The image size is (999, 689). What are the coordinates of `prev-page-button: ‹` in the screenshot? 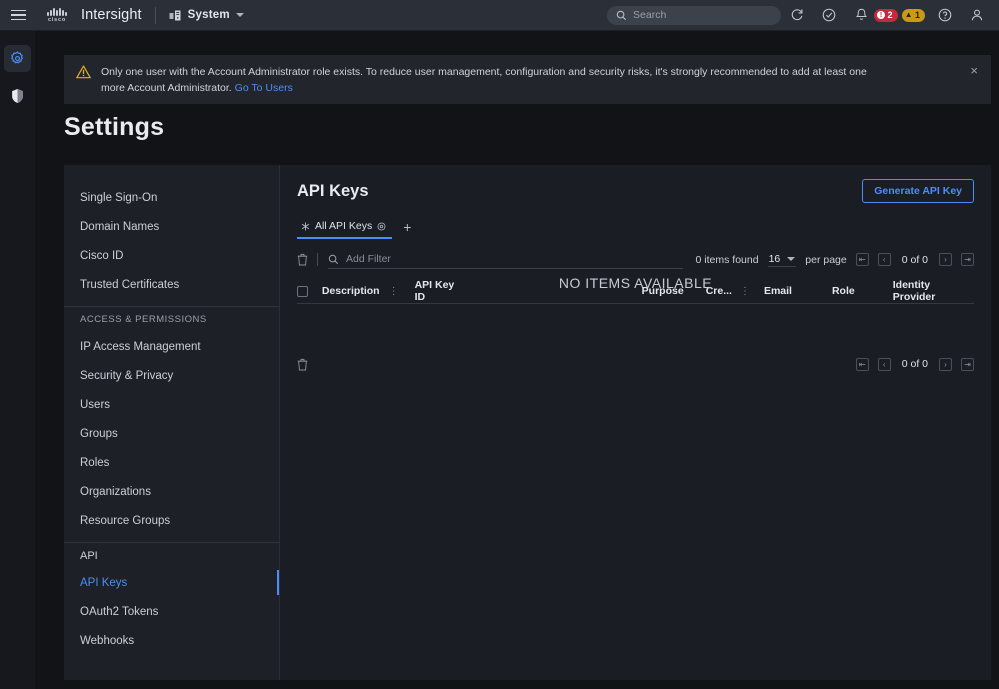 It's located at (884, 259).